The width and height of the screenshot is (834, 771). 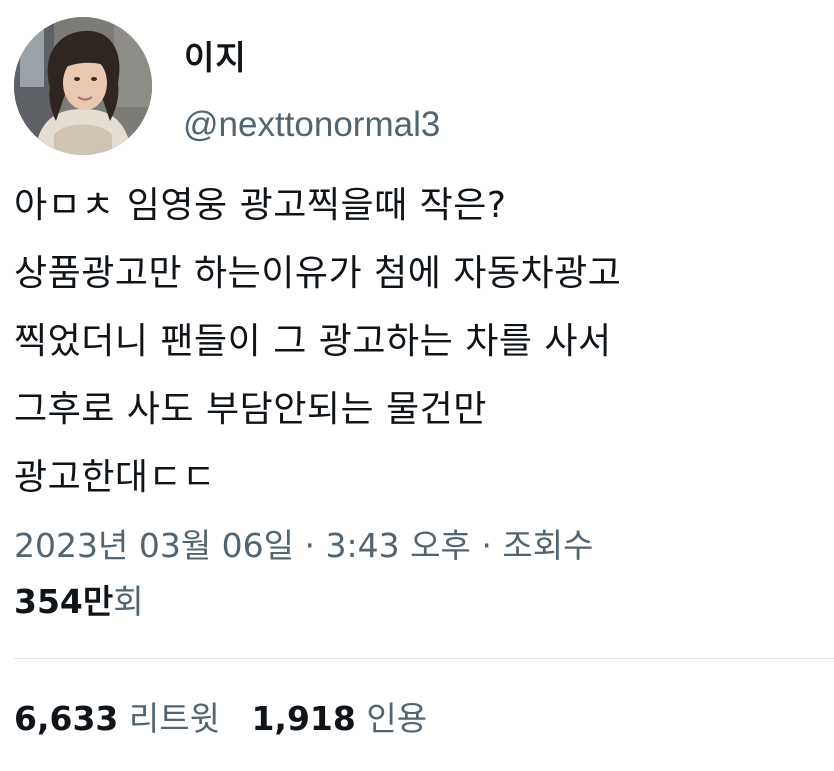 What do you see at coordinates (154, 545) in the screenshot?
I see `tweet-date: 2023년 03월 06일` at bounding box center [154, 545].